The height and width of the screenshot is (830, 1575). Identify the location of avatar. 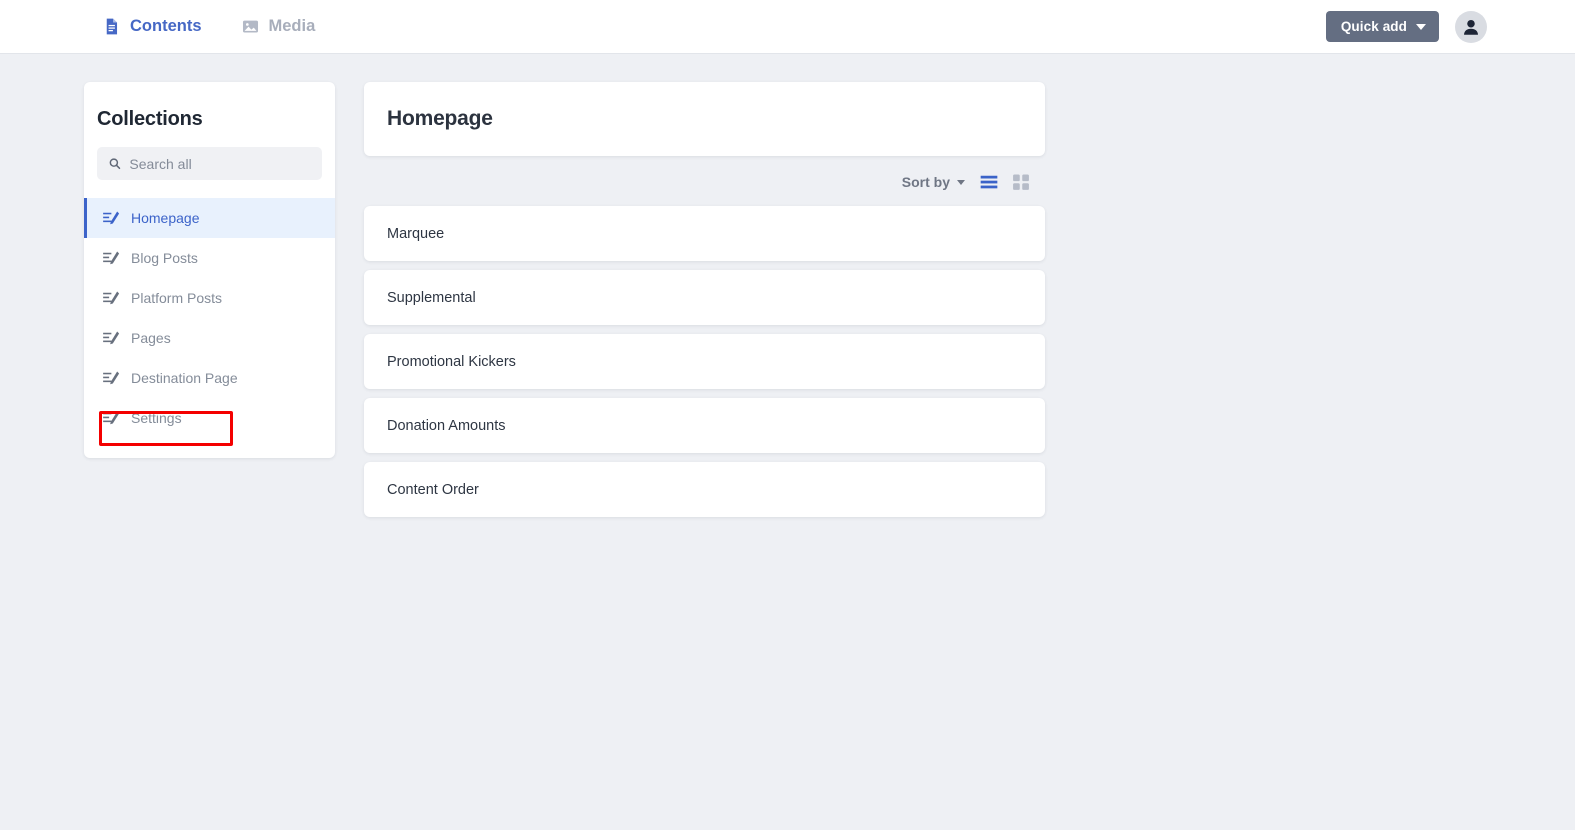
(1471, 26).